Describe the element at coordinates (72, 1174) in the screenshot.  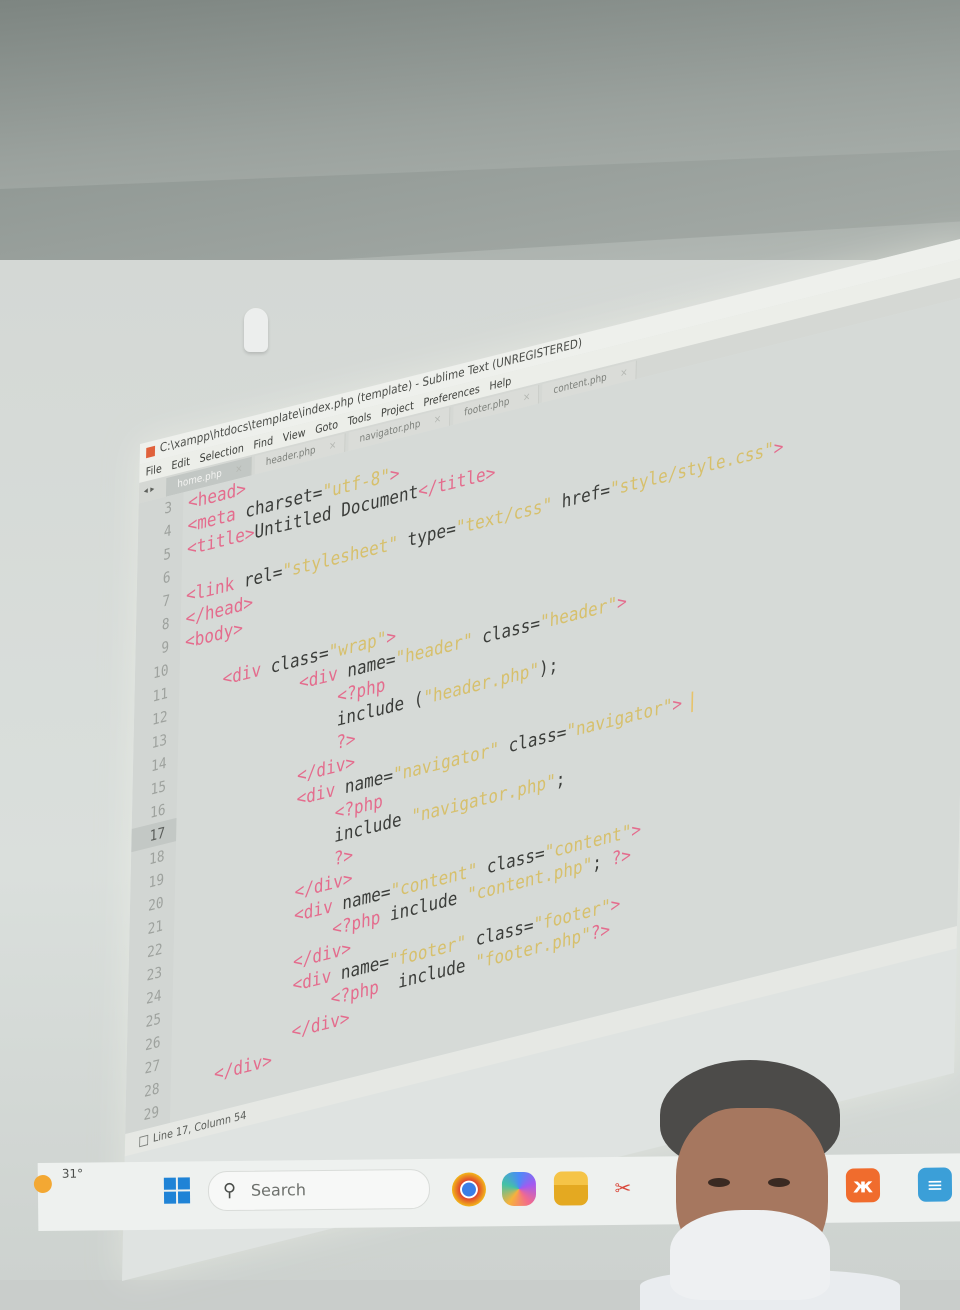
I see `weather-temperature: 31°` at that location.